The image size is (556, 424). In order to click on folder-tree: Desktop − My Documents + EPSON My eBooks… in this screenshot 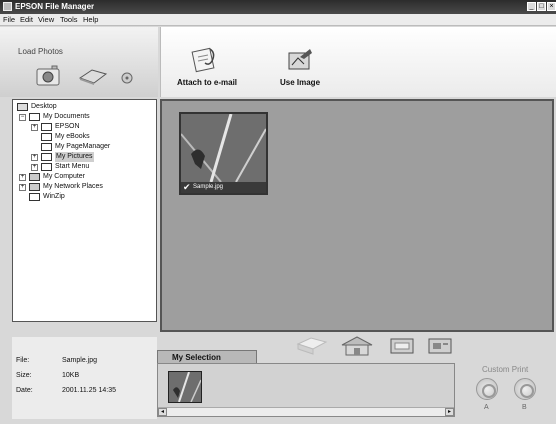, I will do `click(84, 210)`.